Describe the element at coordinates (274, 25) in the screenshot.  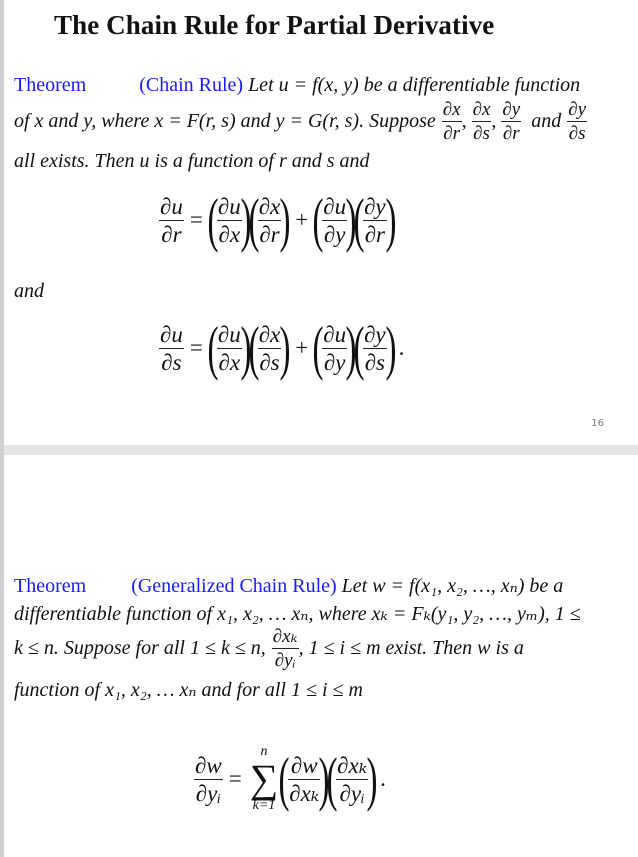
I see `page-title: The Chain Rule for Partial Derivative` at that location.